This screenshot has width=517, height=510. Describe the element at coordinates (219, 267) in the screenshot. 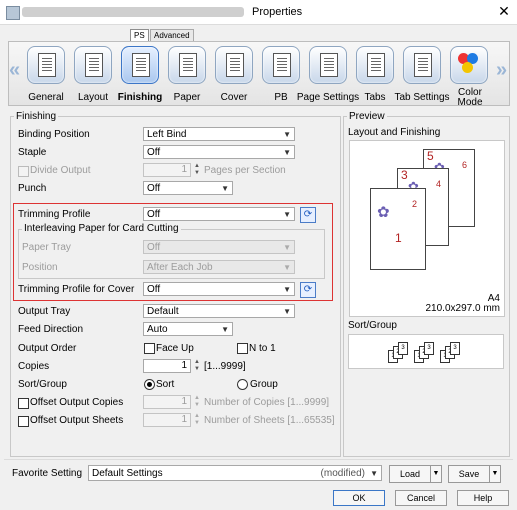

I see `position-select: After Each Job ▼` at that location.